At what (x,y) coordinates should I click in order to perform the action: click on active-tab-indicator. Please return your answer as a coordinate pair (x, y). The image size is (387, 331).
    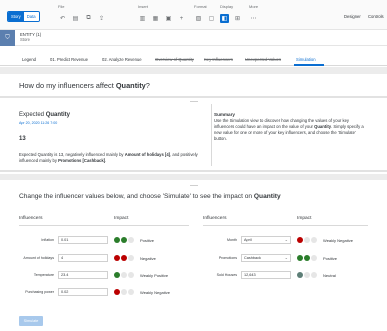
    Looking at the image, I should click on (309, 65).